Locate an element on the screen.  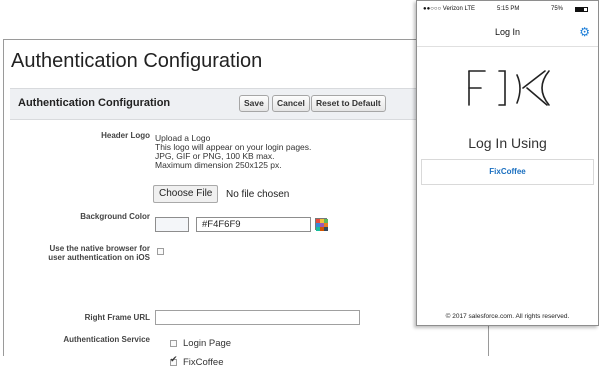
login-using-heading: Log In Using is located at coordinates (507, 143).